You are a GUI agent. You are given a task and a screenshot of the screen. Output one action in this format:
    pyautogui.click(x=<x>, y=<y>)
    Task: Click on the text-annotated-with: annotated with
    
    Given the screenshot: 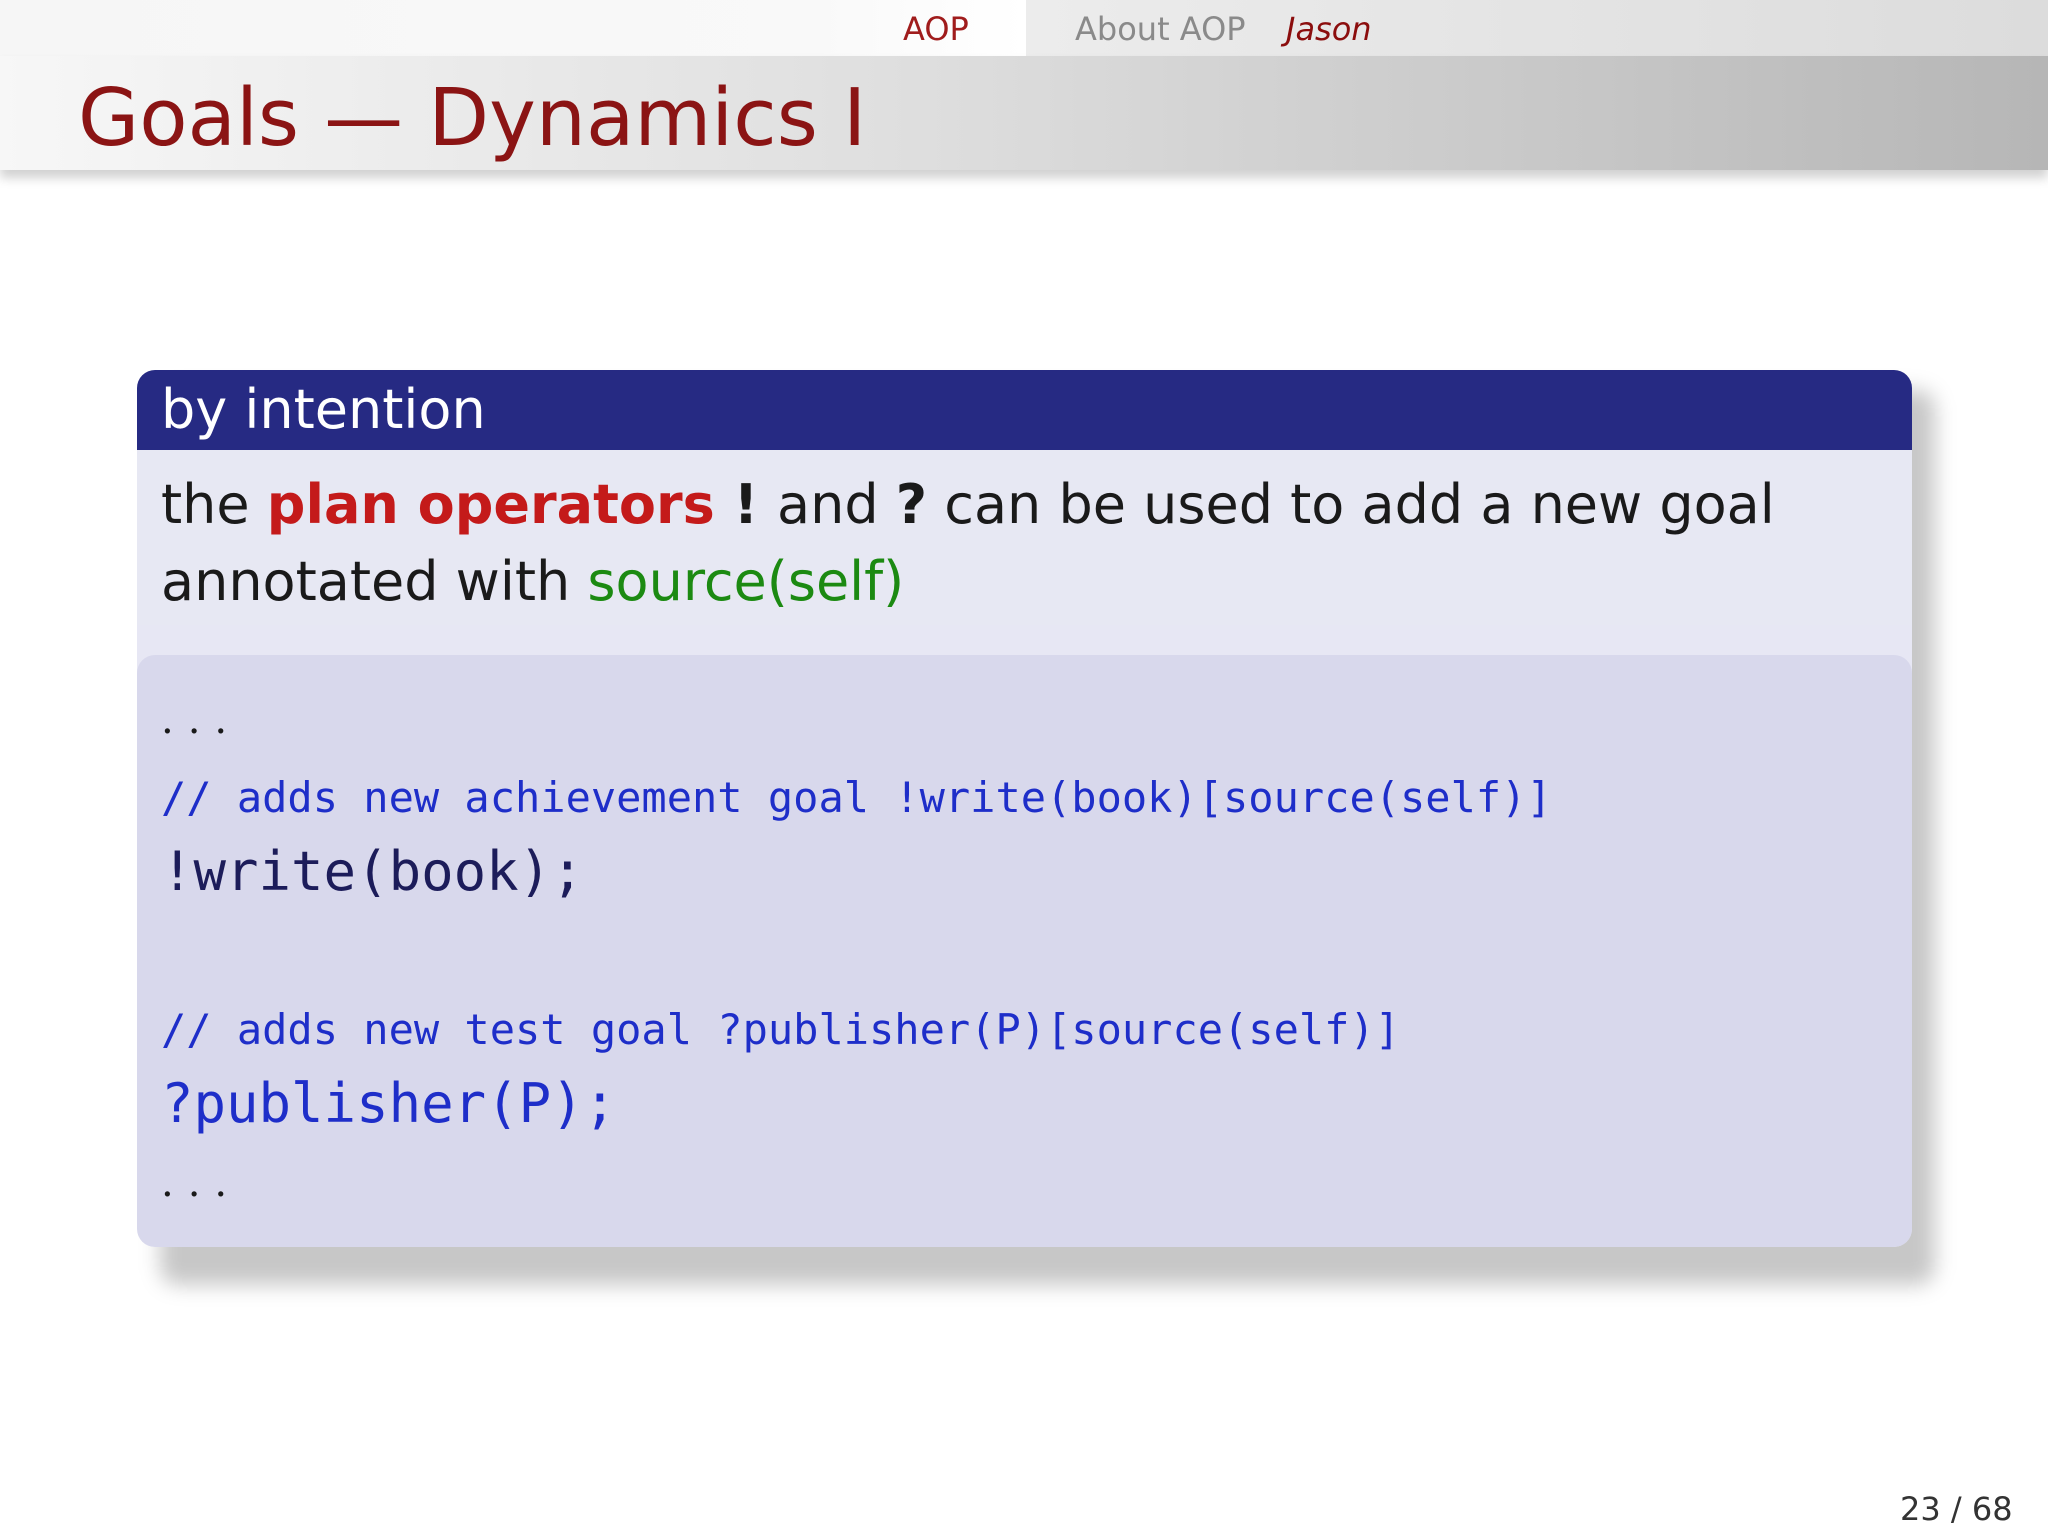 What is the action you would take?
    pyautogui.click(x=374, y=581)
    